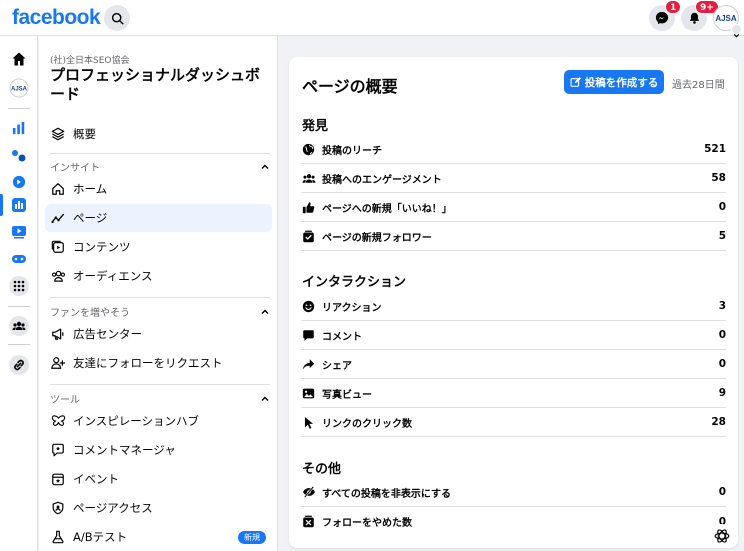 The height and width of the screenshot is (551, 744). What do you see at coordinates (90, 189) in the screenshot?
I see `nav-home-label: ホーム` at bounding box center [90, 189].